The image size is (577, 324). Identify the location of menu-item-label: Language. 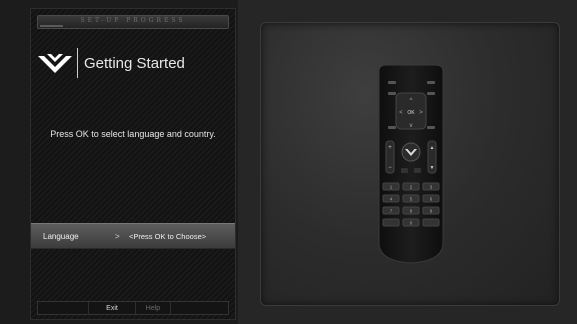
(61, 236).